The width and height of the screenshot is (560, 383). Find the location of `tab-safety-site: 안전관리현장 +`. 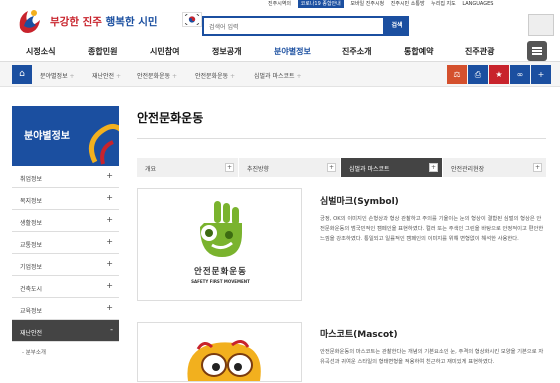

tab-safety-site: 안전관리현장 + is located at coordinates (494, 167).